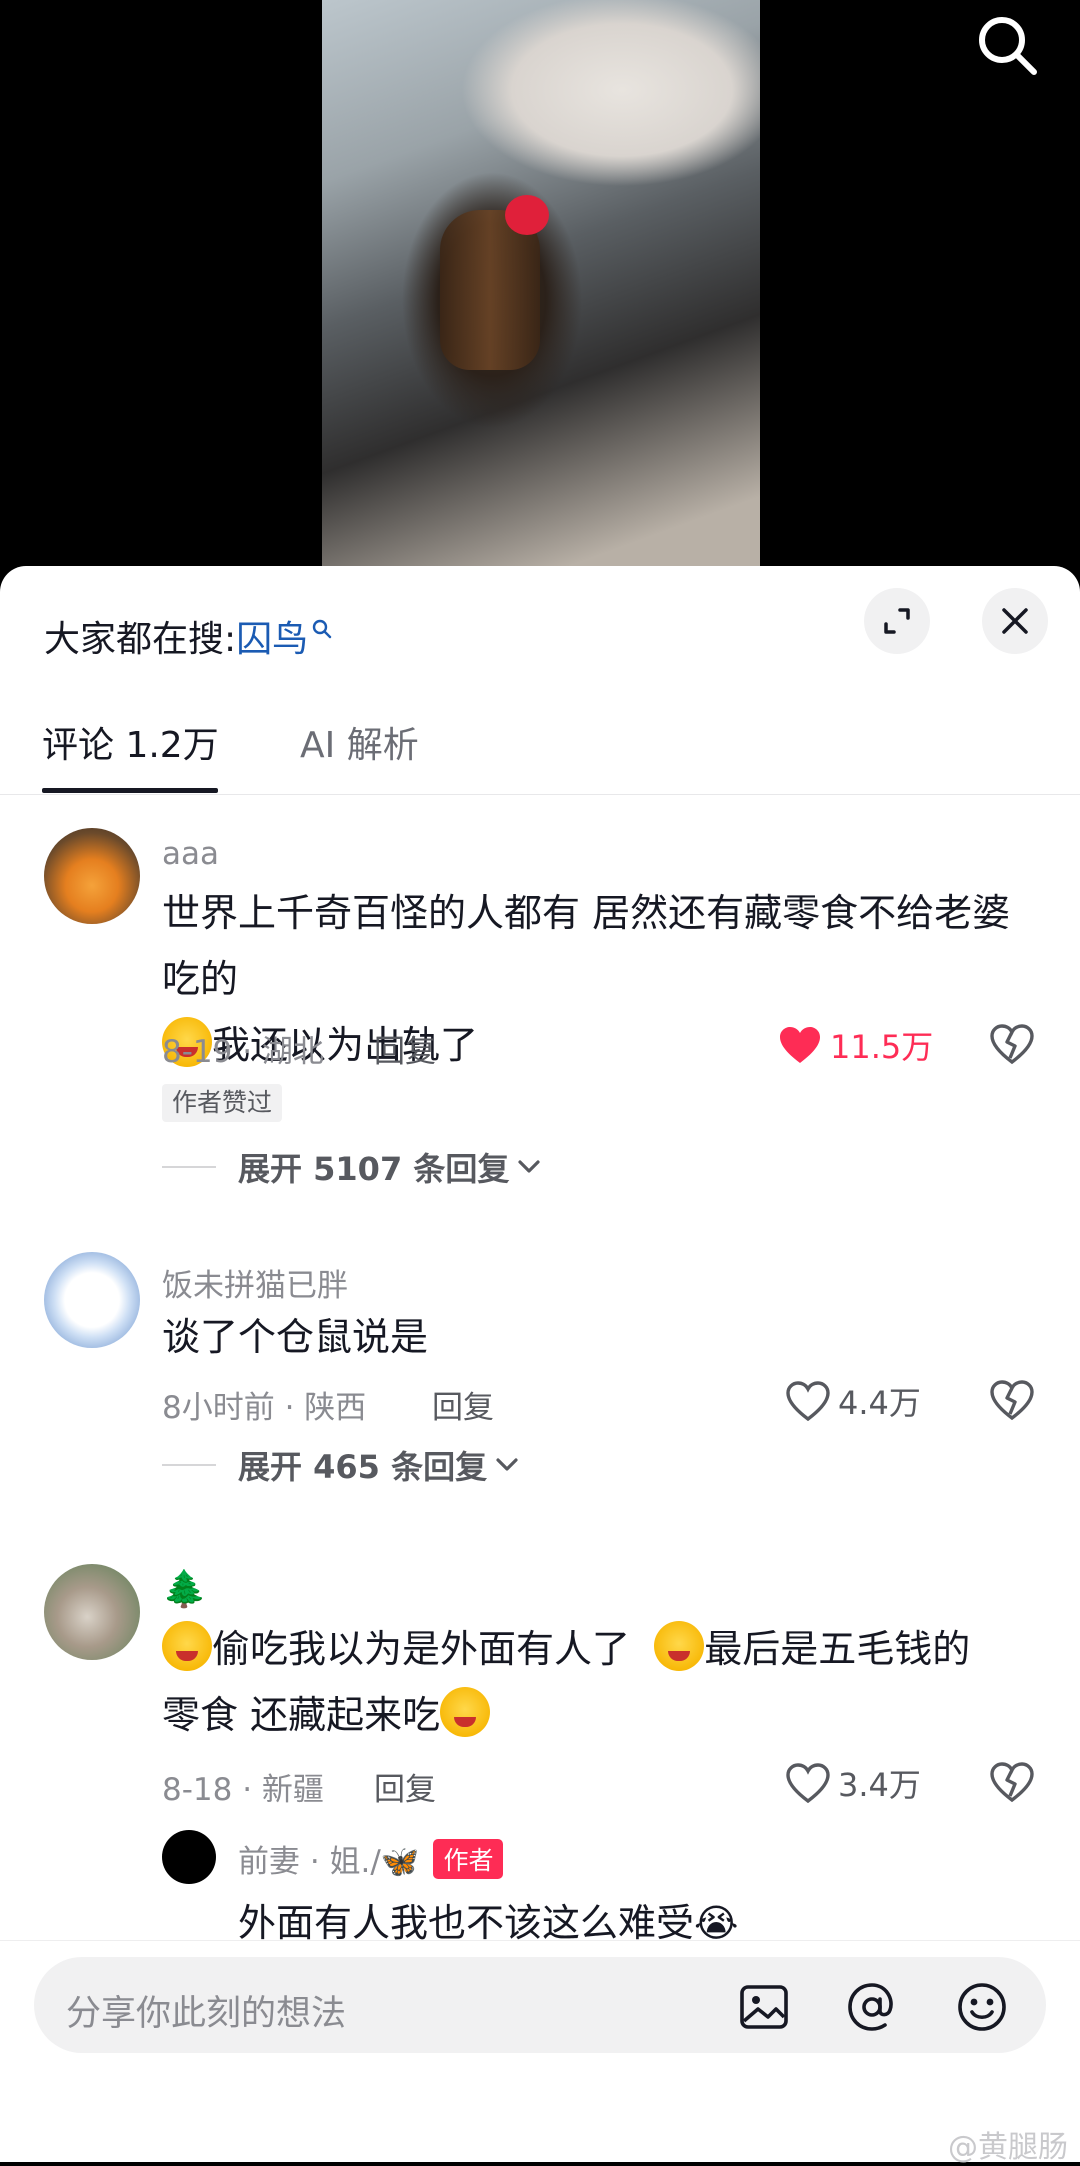  Describe the element at coordinates (982, 2007) in the screenshot. I see `emoji-icon` at that location.